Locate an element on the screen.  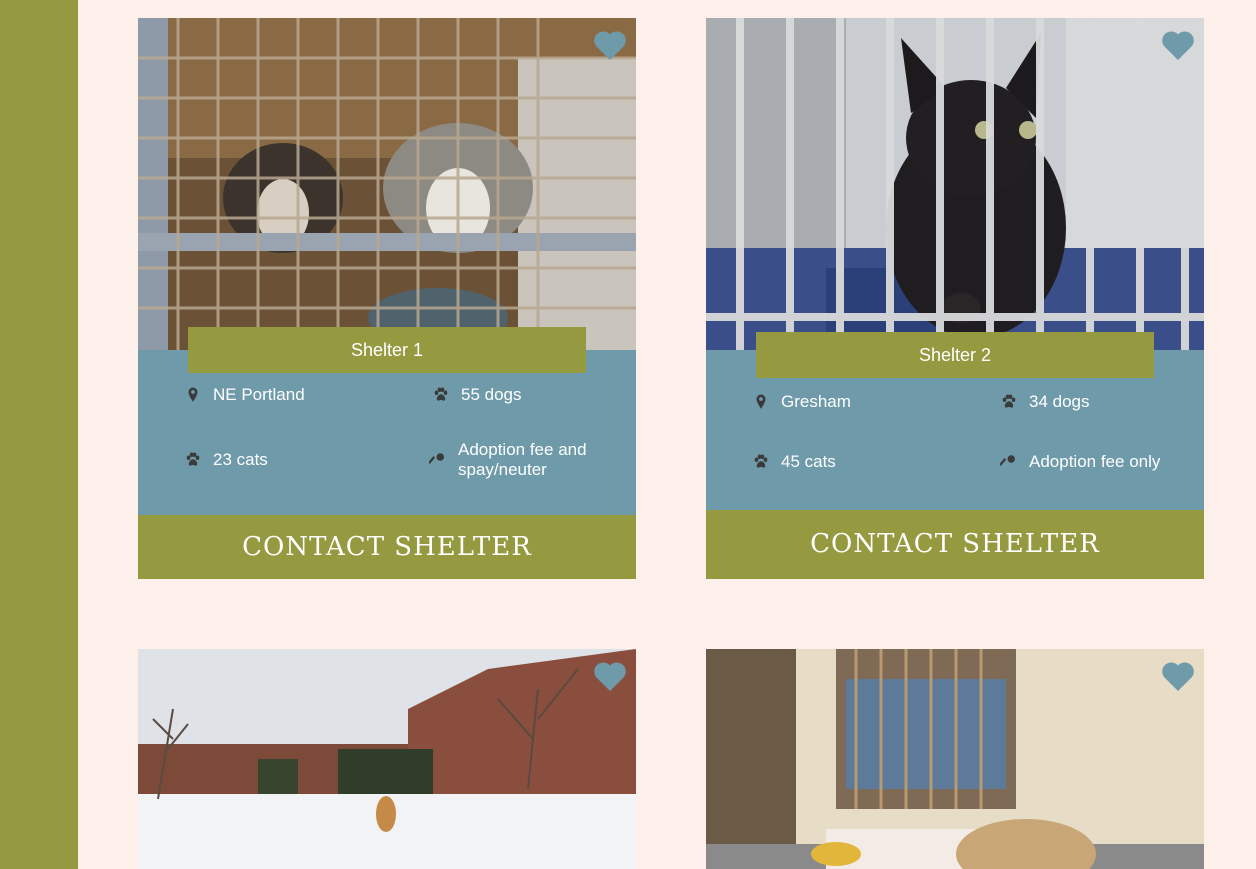
location-row: NE Portland is located at coordinates (244, 395).